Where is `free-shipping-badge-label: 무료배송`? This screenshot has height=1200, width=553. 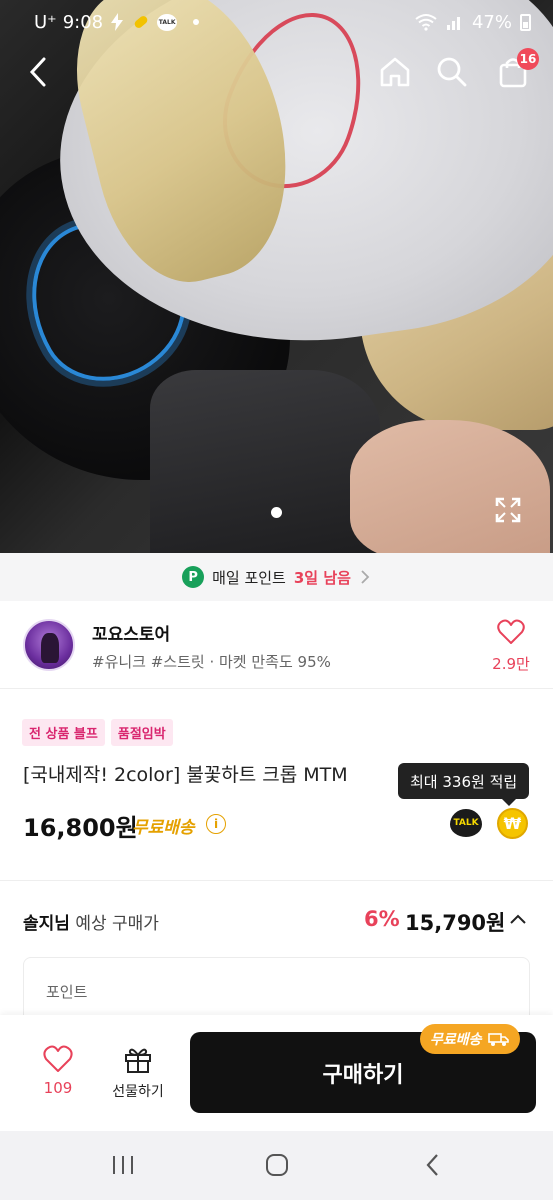
free-shipping-badge-label: 무료배송 is located at coordinates (456, 1040).